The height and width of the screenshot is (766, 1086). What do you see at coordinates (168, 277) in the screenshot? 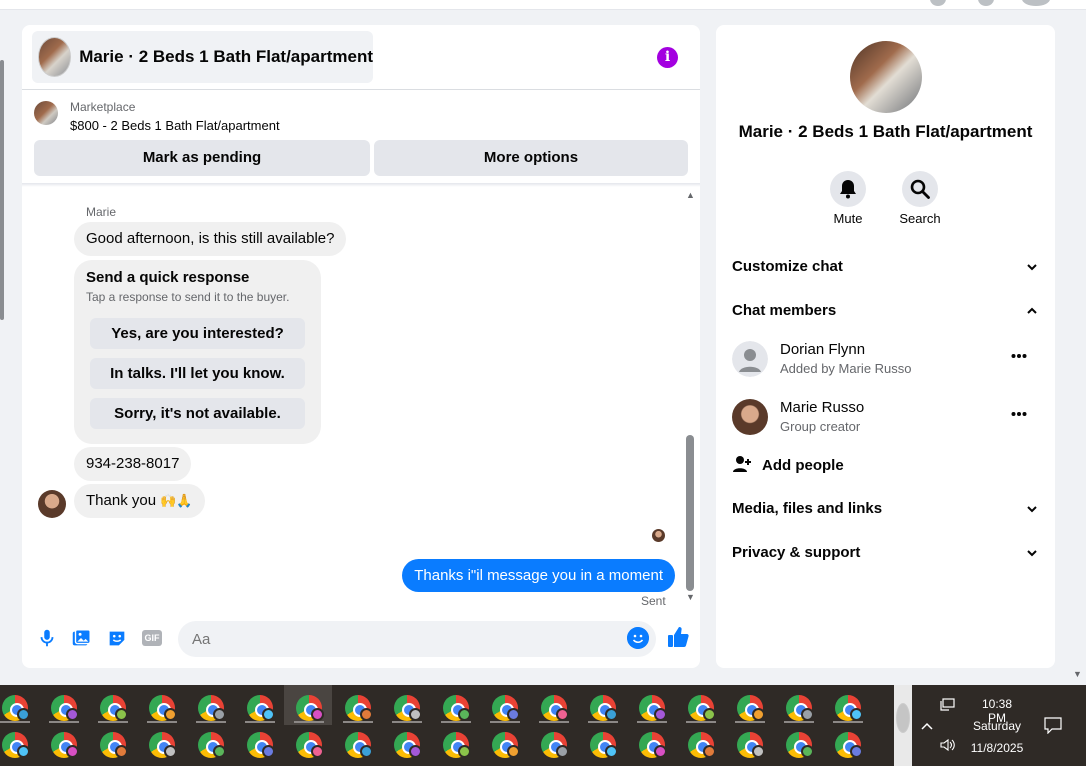
I see `quick-response-title: Send a quick response` at bounding box center [168, 277].